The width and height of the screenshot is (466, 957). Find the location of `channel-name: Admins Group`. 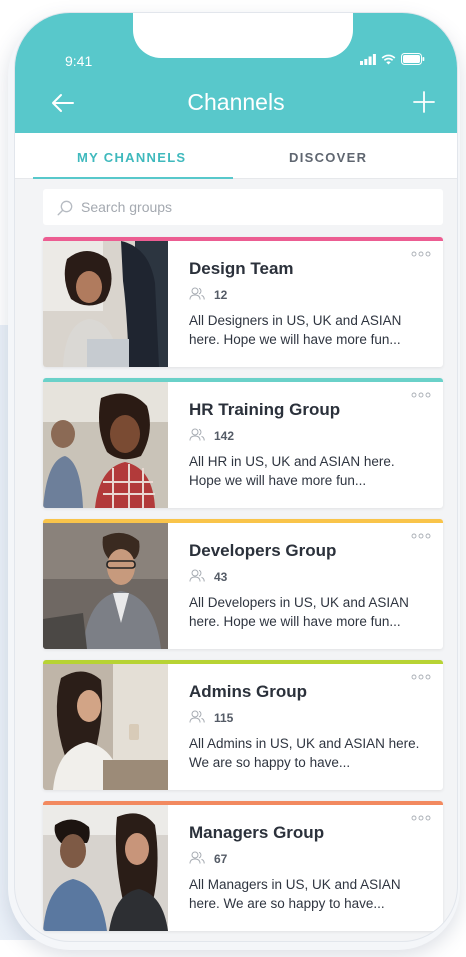

channel-name: Admins Group is located at coordinates (248, 691).